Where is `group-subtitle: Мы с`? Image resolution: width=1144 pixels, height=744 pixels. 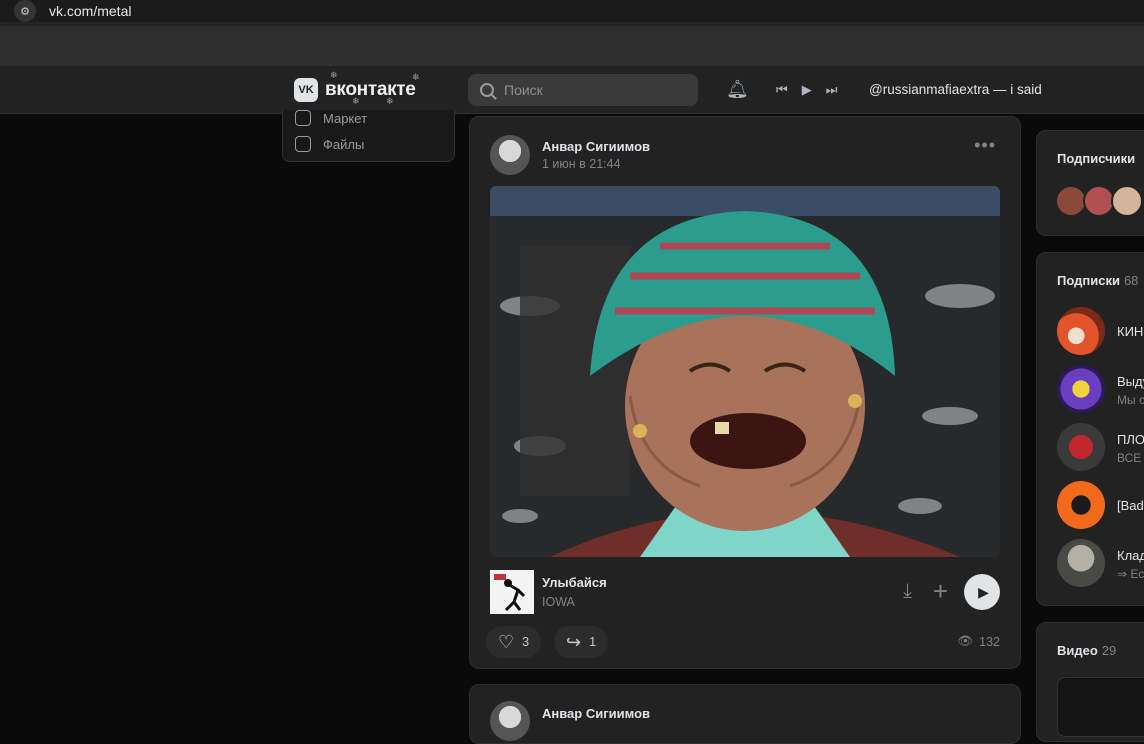
group-subtitle: Мы с is located at coordinates (1130, 400).